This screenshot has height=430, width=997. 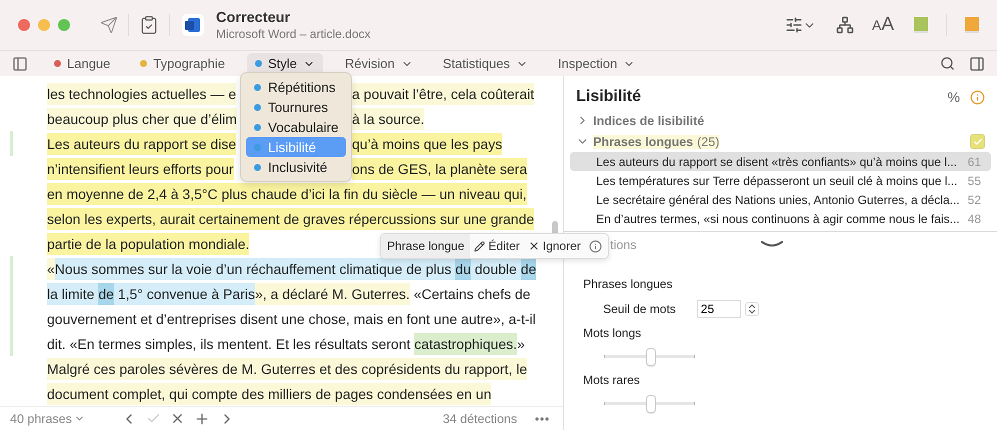 What do you see at coordinates (288, 293) in the screenshot?
I see `text-line: la limite de 1,5° convenue à Paris», a déclaré M. Guterres. «Certains chefs de` at bounding box center [288, 293].